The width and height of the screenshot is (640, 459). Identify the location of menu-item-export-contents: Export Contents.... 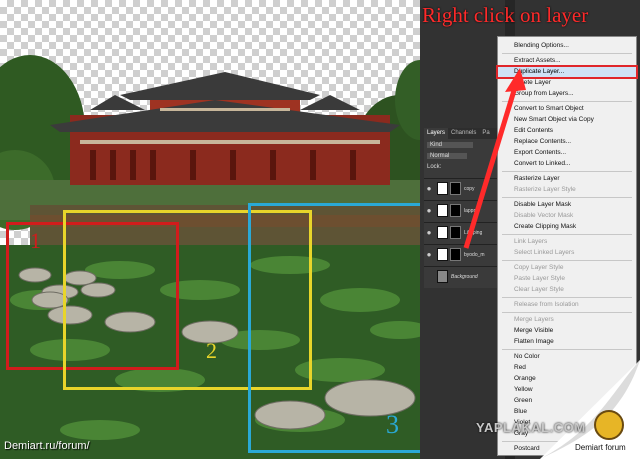
(567, 153).